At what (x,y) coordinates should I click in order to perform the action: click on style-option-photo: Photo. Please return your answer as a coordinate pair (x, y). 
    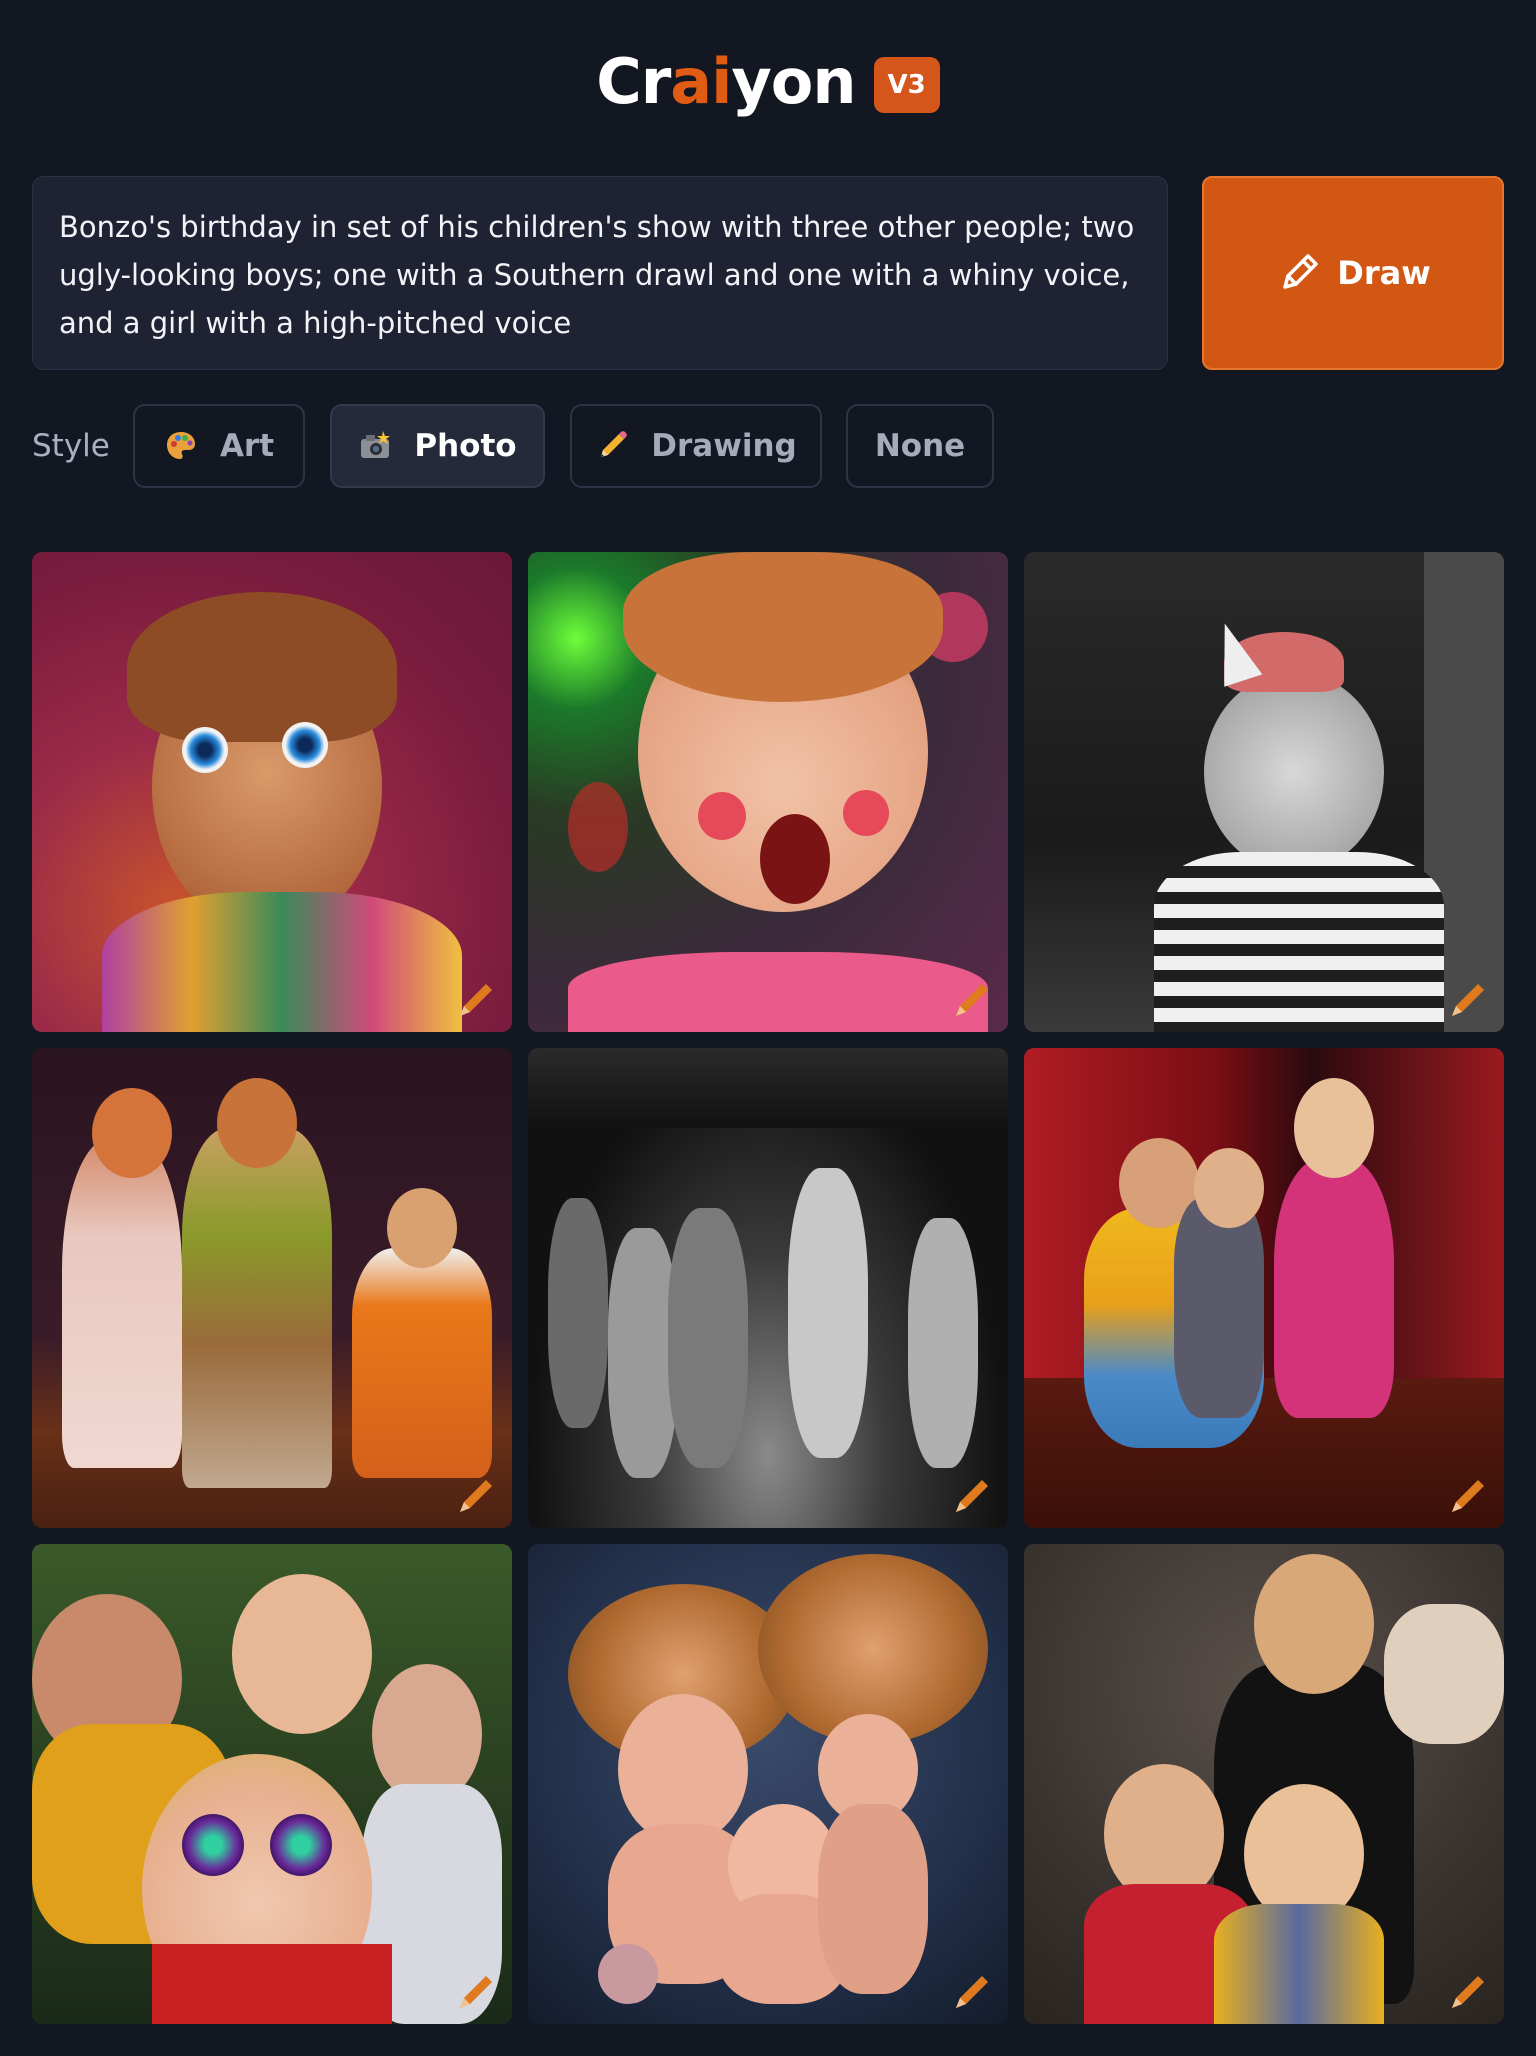
    Looking at the image, I should click on (437, 446).